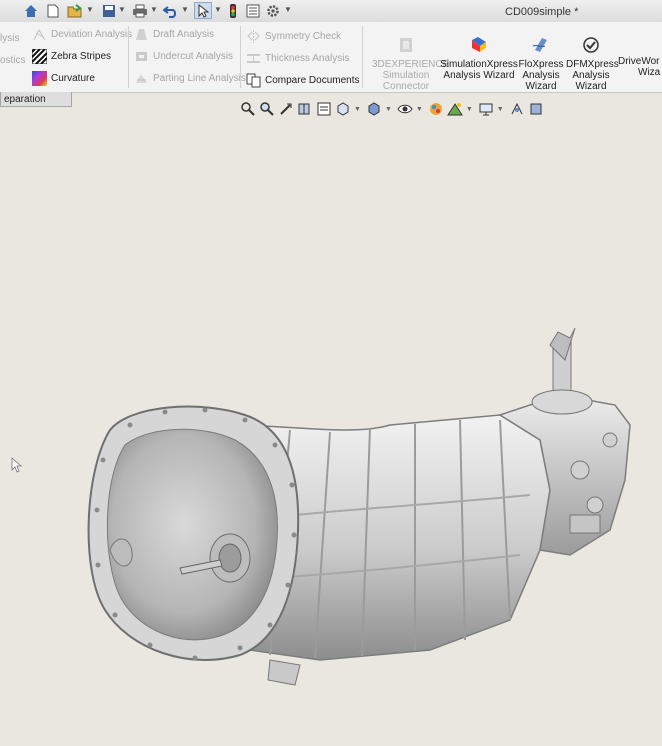 This screenshot has width=662, height=746. Describe the element at coordinates (273, 10) in the screenshot. I see `options-icon` at that location.